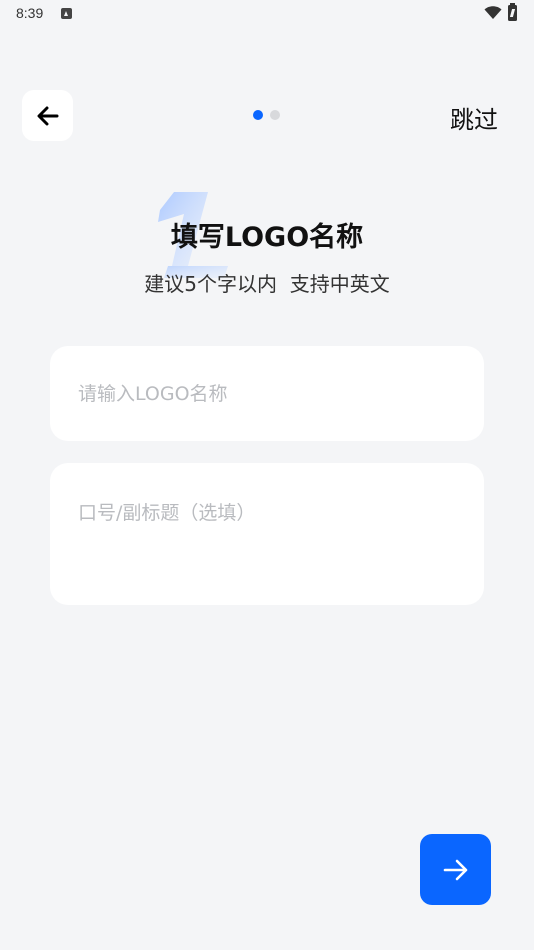  Describe the element at coordinates (258, 115) in the screenshot. I see `page-dot-active` at that location.